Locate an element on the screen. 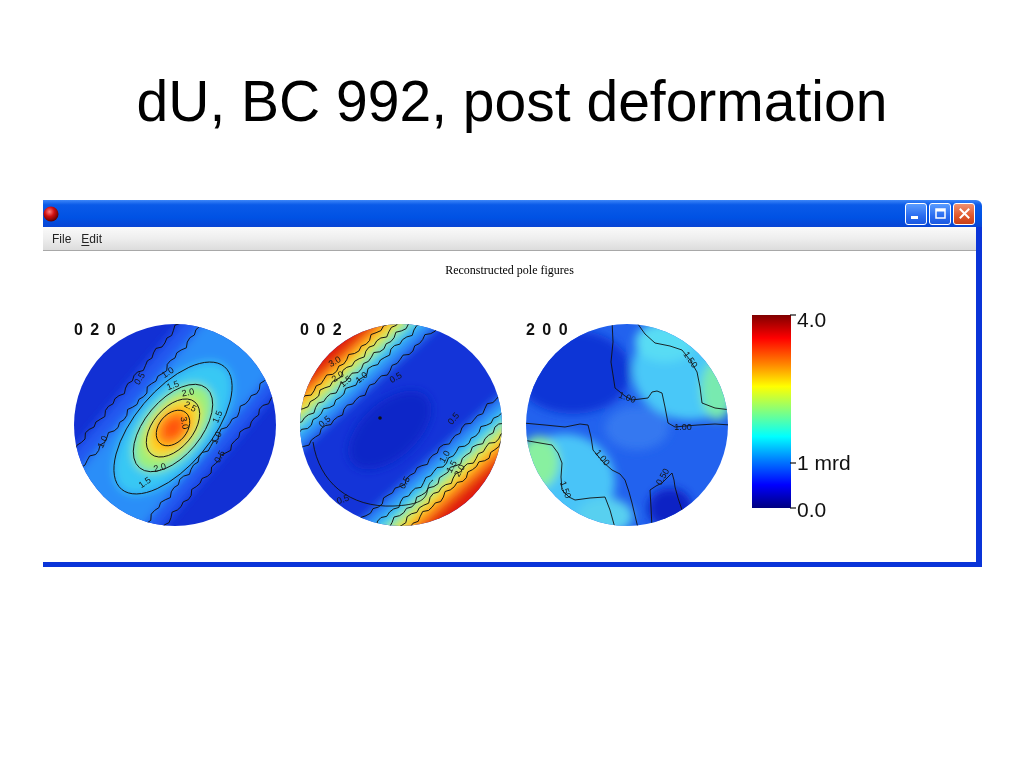 This screenshot has width=1024, height=768. contour-label: 2.5 is located at coordinates (190, 406).